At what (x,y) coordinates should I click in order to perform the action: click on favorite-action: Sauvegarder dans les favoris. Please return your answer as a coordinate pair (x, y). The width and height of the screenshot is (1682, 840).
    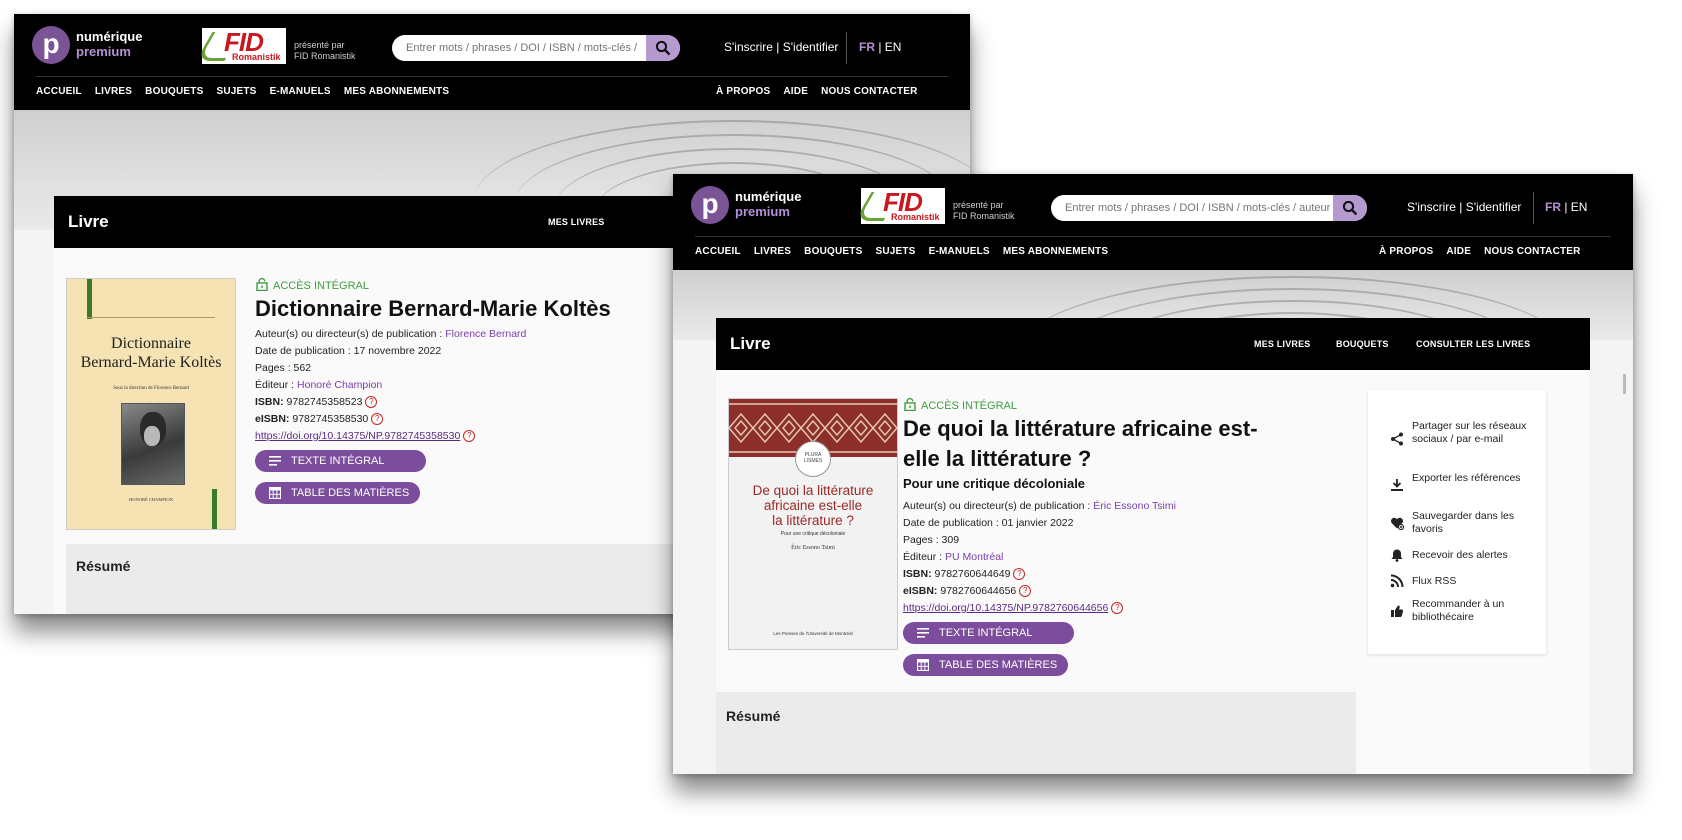
    Looking at the image, I should click on (1460, 524).